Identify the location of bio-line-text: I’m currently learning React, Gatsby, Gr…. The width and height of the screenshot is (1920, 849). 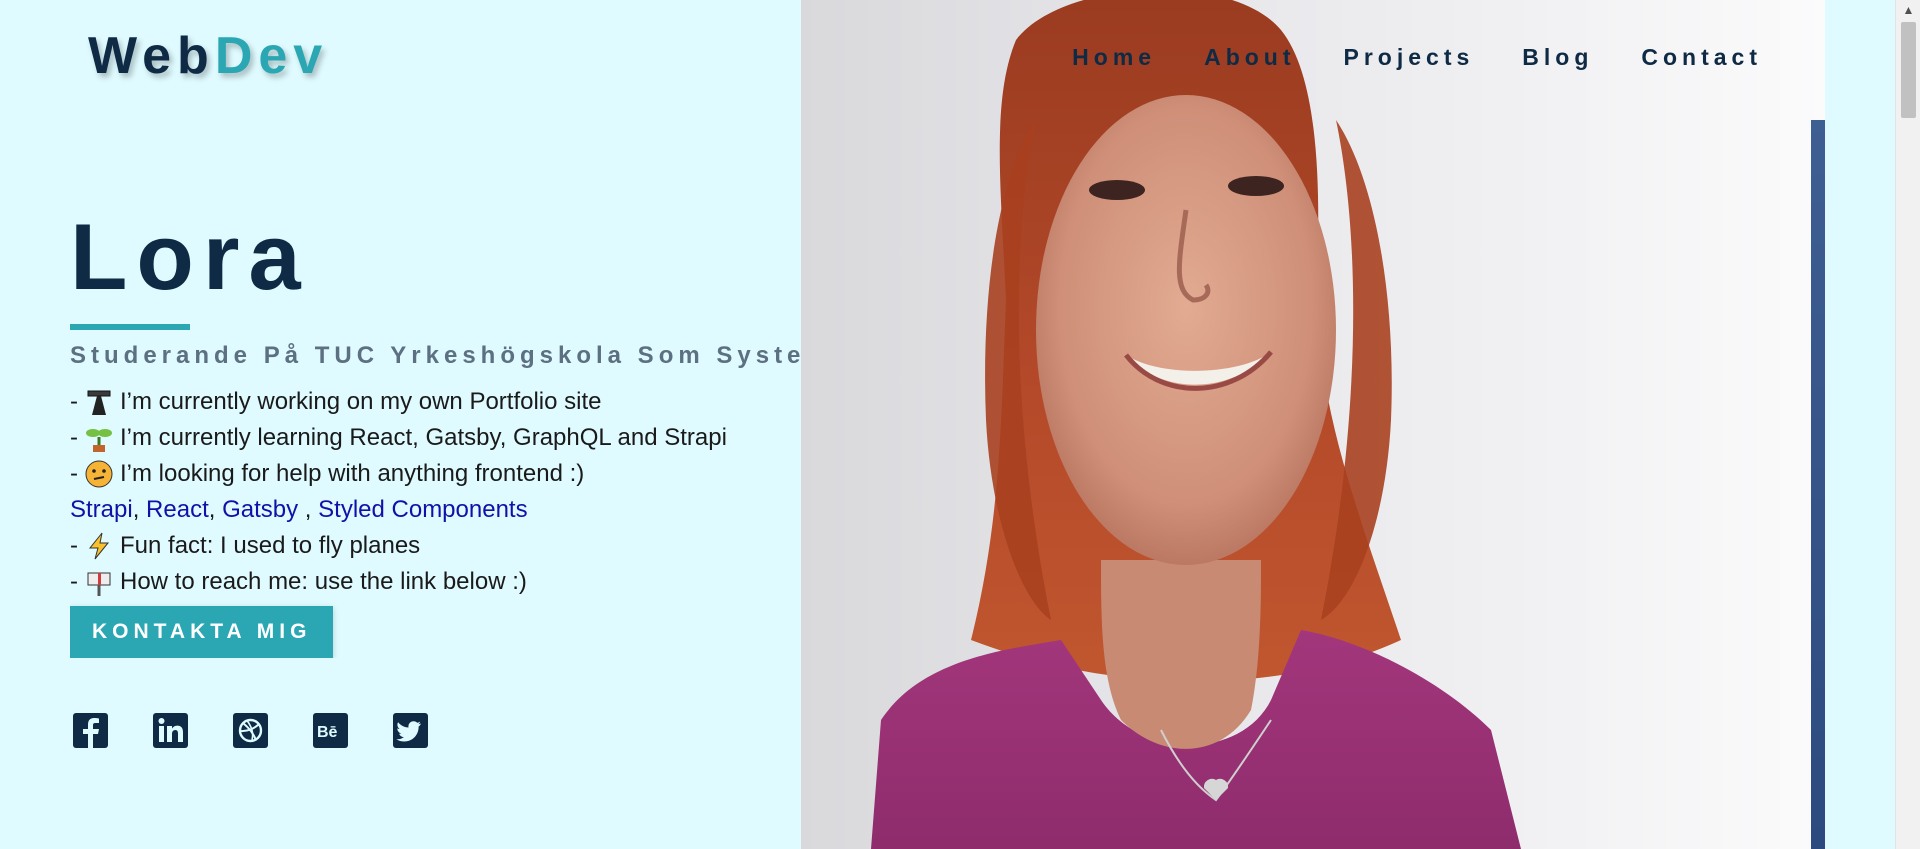
(423, 437).